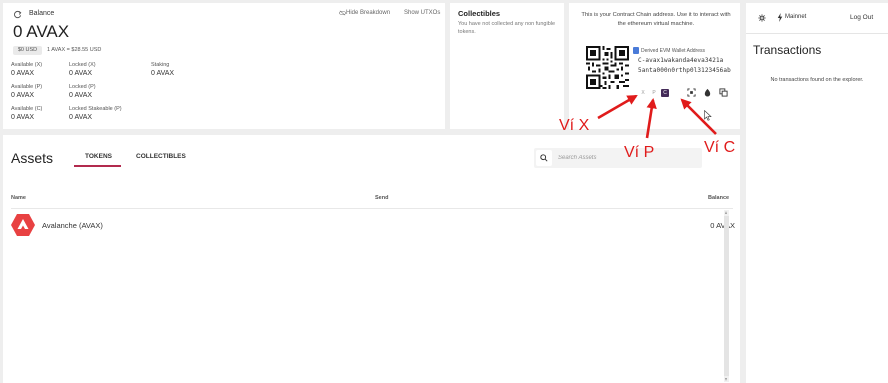 The height and width of the screenshot is (383, 888). What do you see at coordinates (82, 87) in the screenshot?
I see `locked-p-label: Locked (P)` at bounding box center [82, 87].